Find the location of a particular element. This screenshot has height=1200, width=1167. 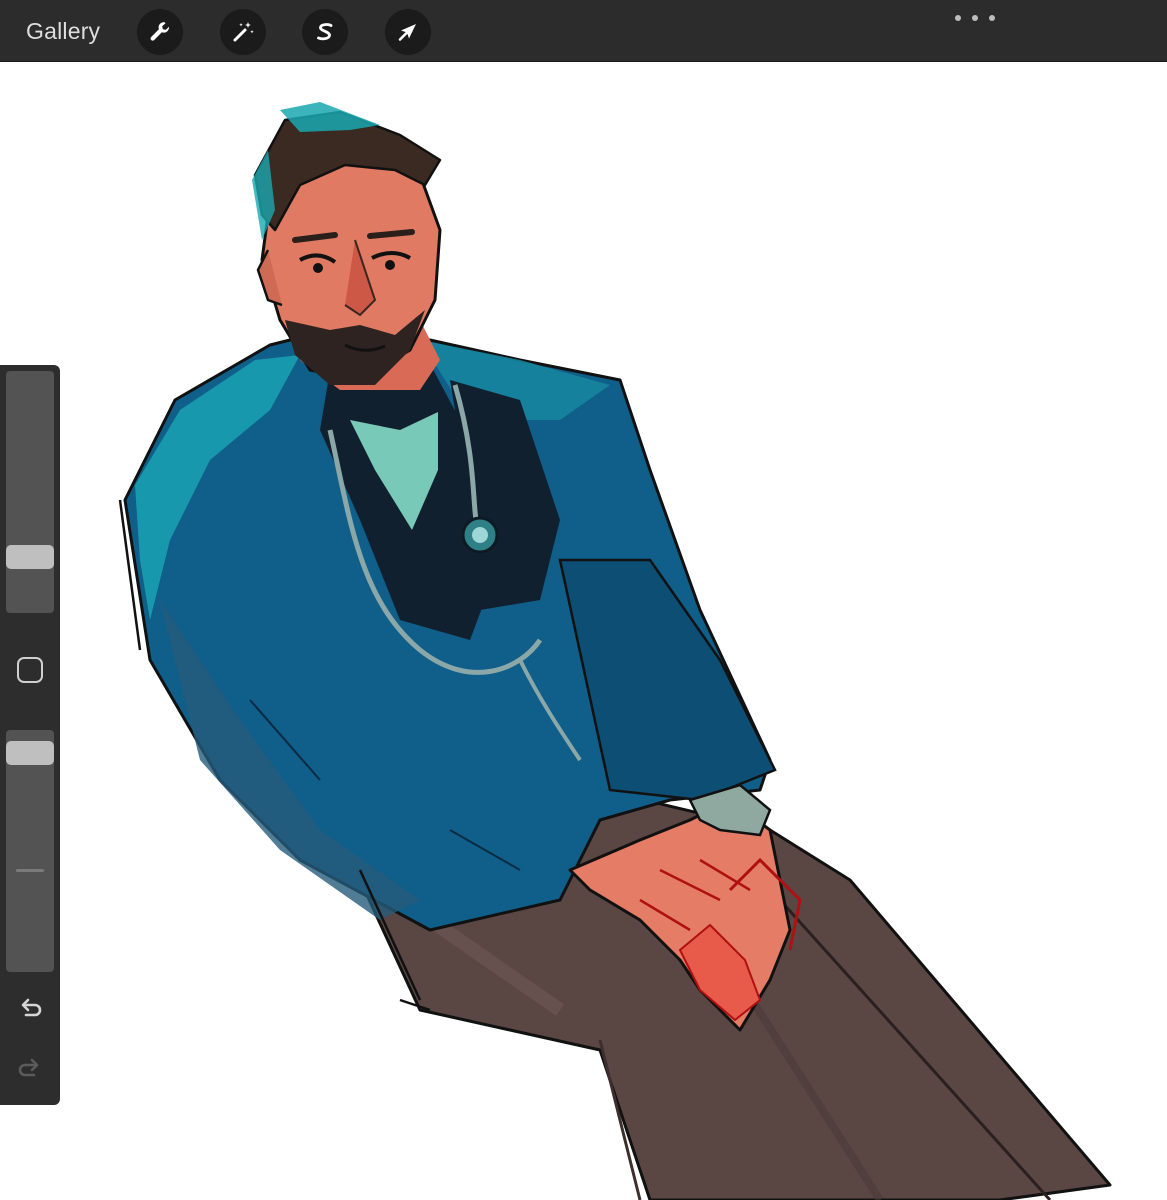

magic-wand-icon is located at coordinates (243, 32).